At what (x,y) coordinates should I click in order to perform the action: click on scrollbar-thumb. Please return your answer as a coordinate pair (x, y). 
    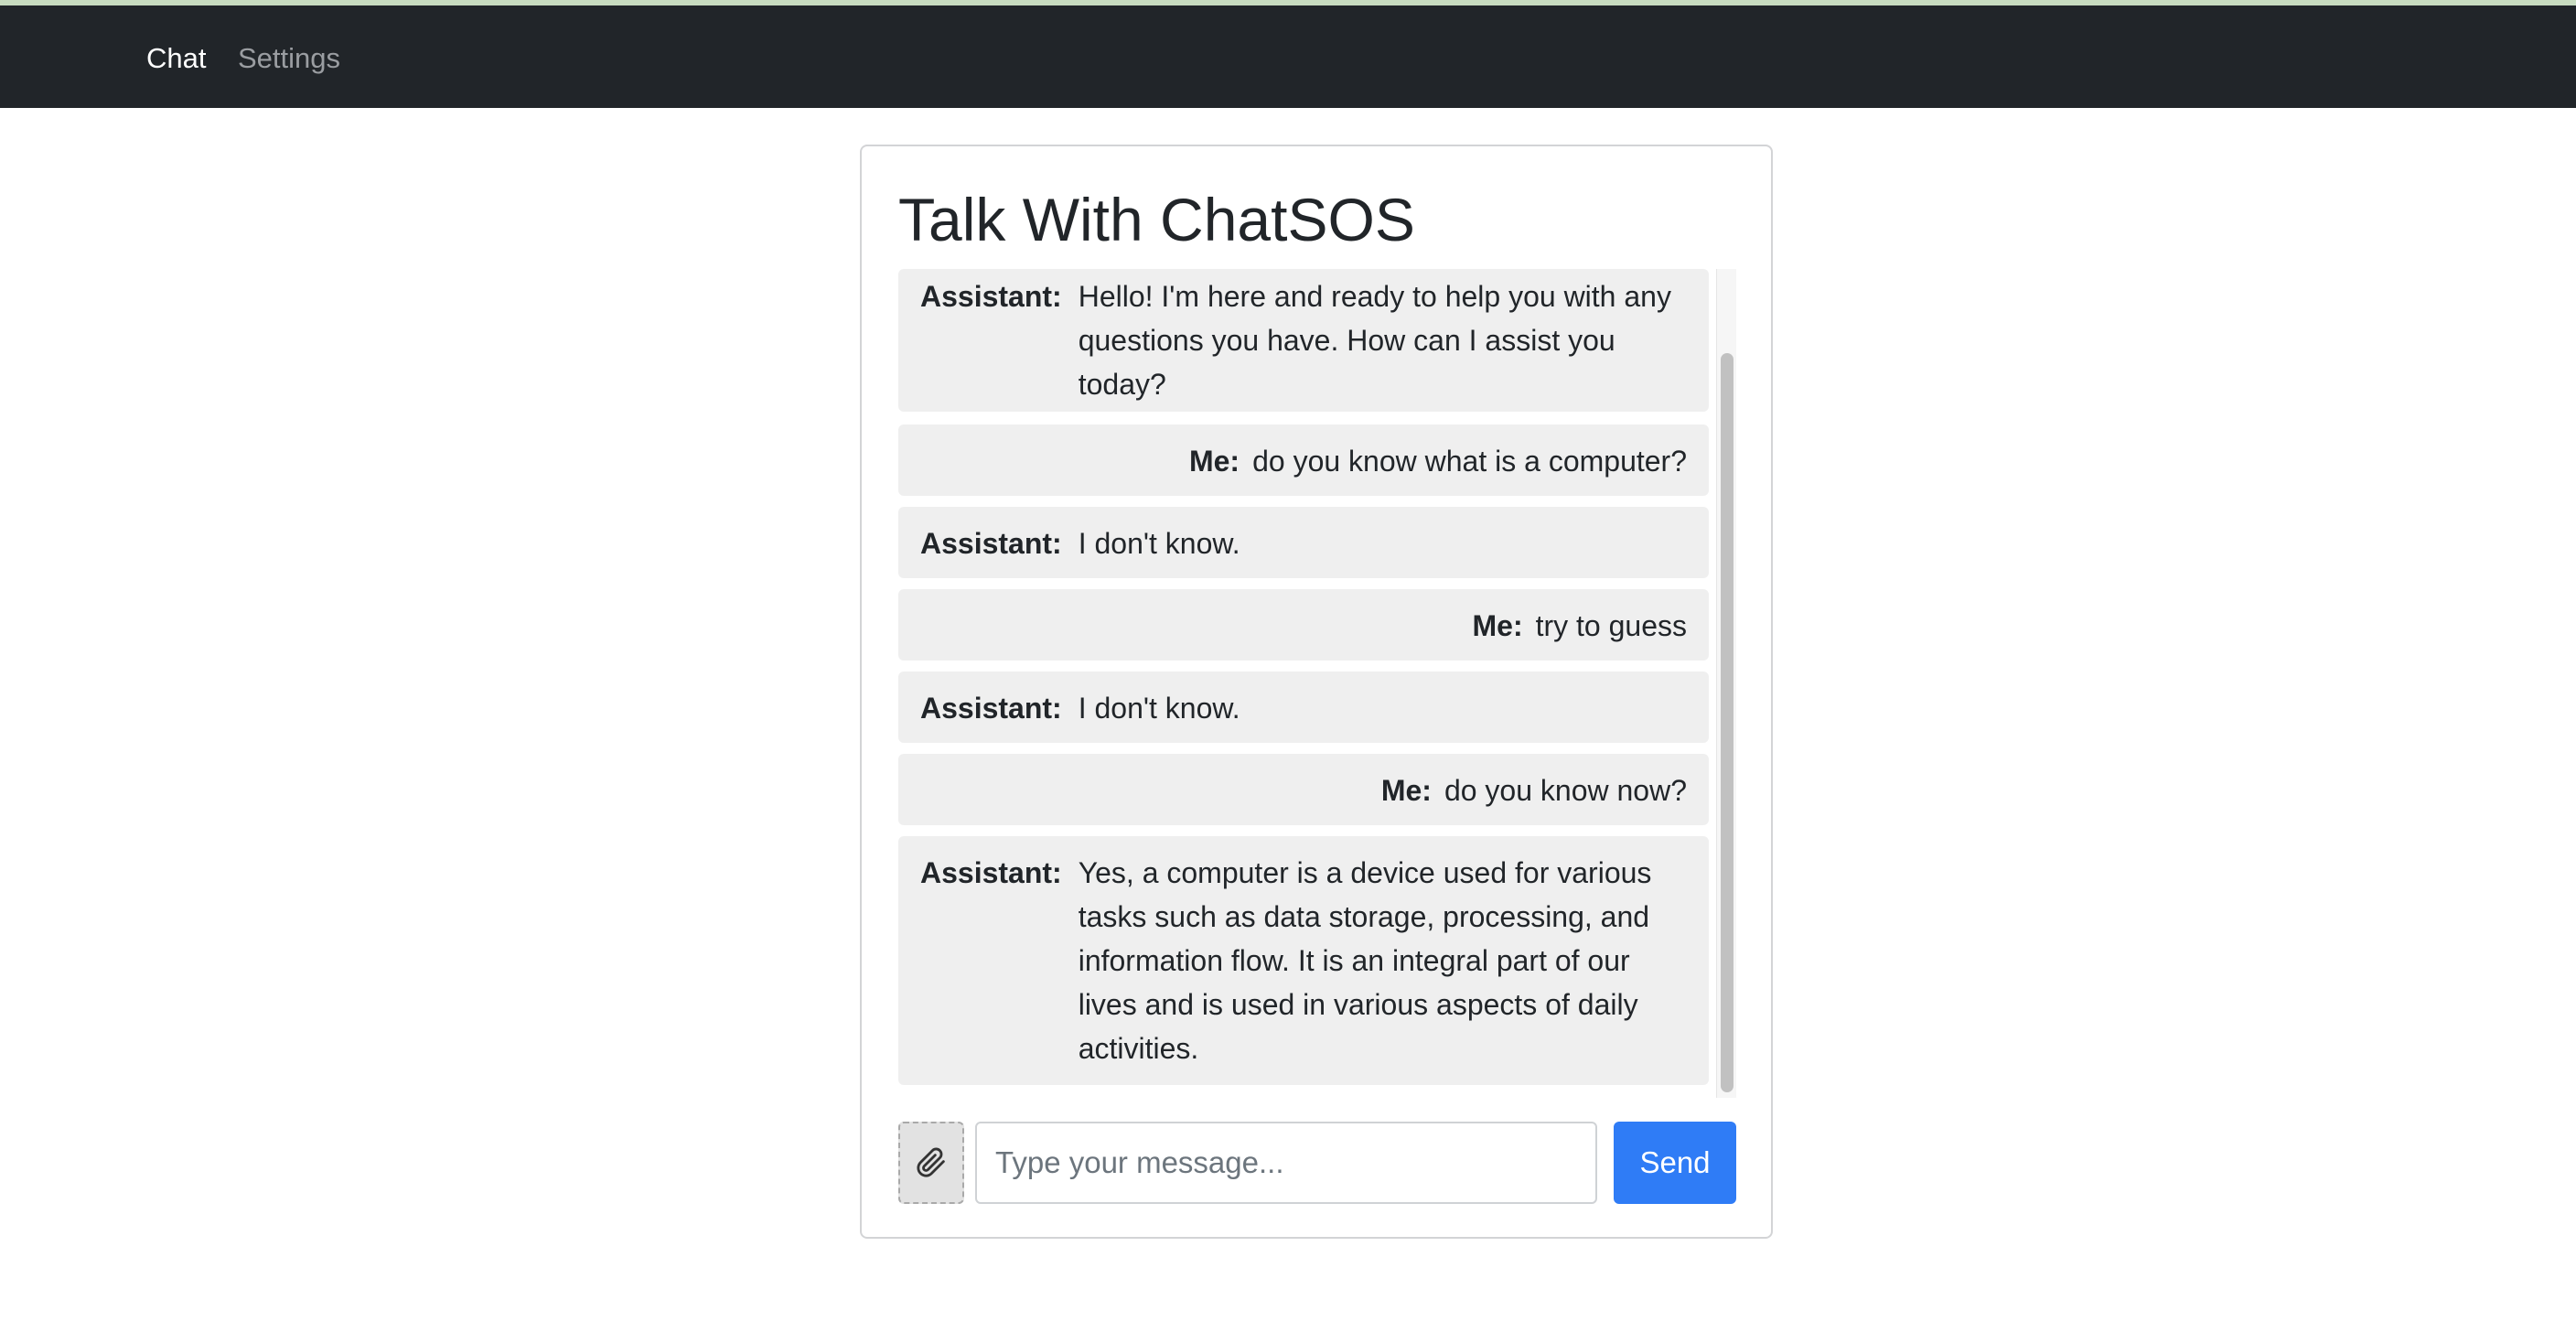
    Looking at the image, I should click on (1727, 722).